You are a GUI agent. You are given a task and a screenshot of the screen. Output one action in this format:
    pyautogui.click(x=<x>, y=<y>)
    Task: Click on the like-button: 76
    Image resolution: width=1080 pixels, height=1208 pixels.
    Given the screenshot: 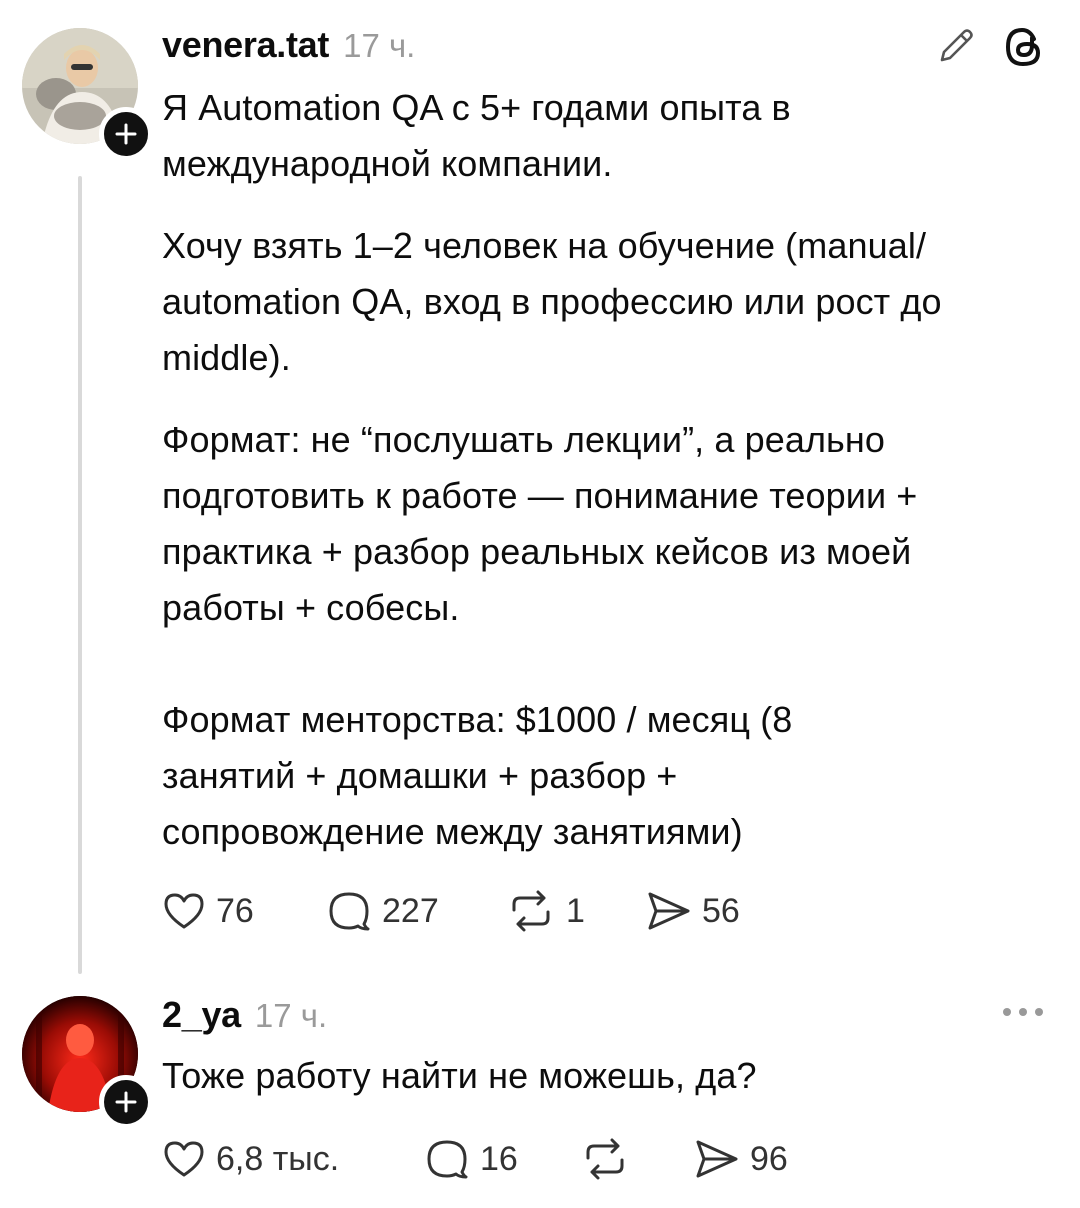 What is the action you would take?
    pyautogui.click(x=244, y=911)
    